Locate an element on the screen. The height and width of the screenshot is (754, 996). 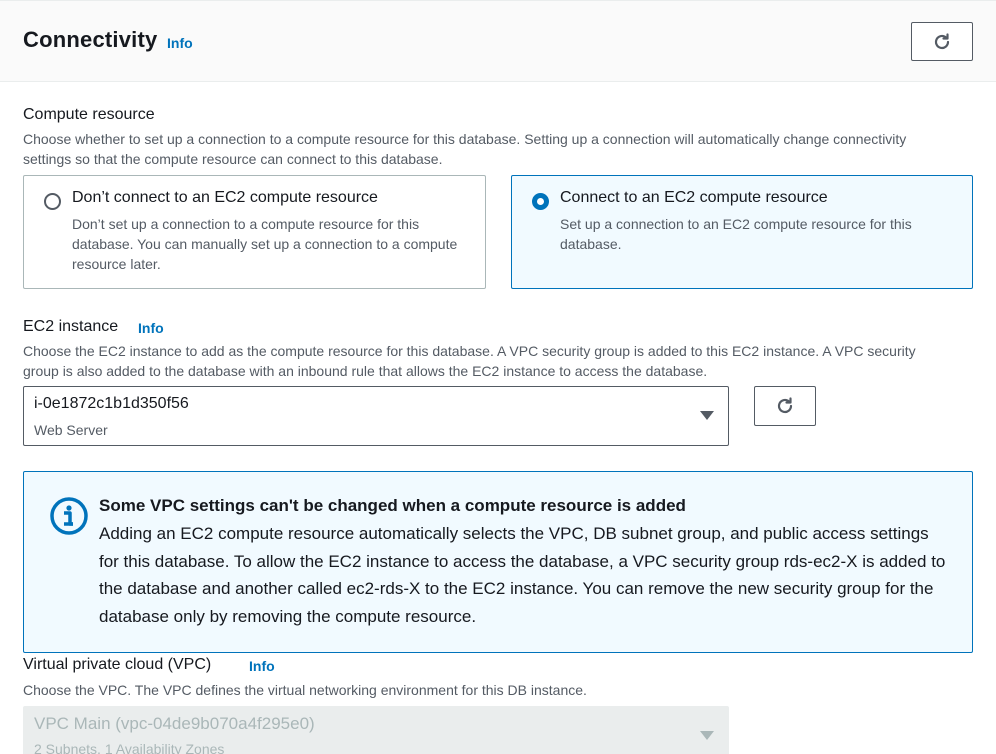
ec2-instance-info-link: Info is located at coordinates (151, 328).